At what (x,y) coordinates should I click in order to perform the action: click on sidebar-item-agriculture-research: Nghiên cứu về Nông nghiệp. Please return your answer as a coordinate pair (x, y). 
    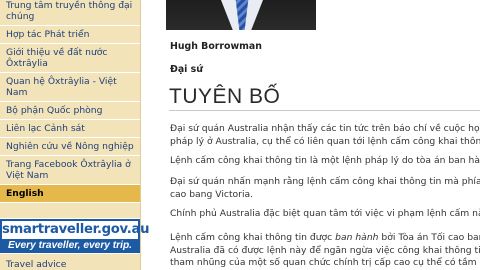
    Looking at the image, I should click on (70, 147).